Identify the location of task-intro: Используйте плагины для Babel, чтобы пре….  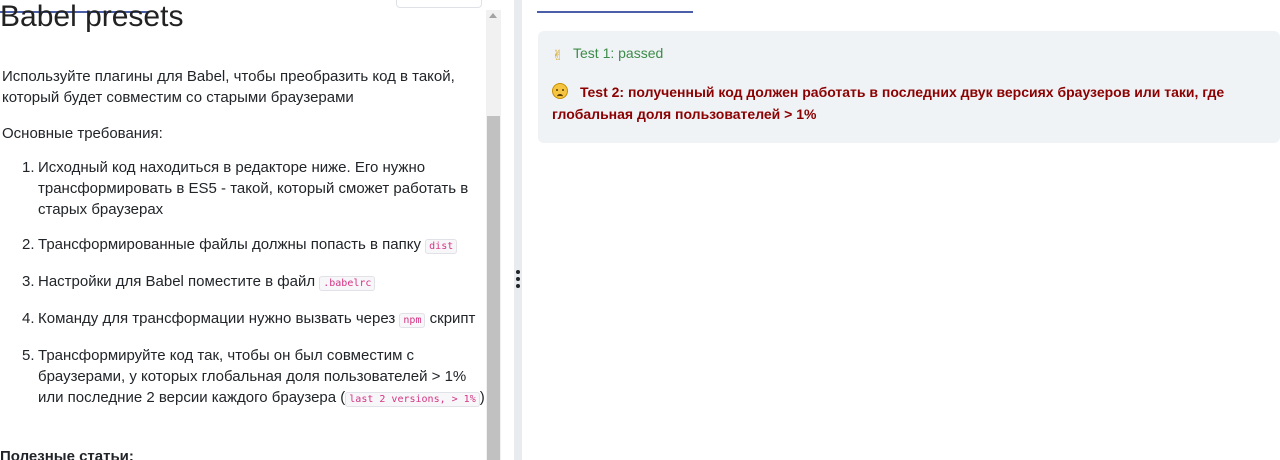
(228, 87).